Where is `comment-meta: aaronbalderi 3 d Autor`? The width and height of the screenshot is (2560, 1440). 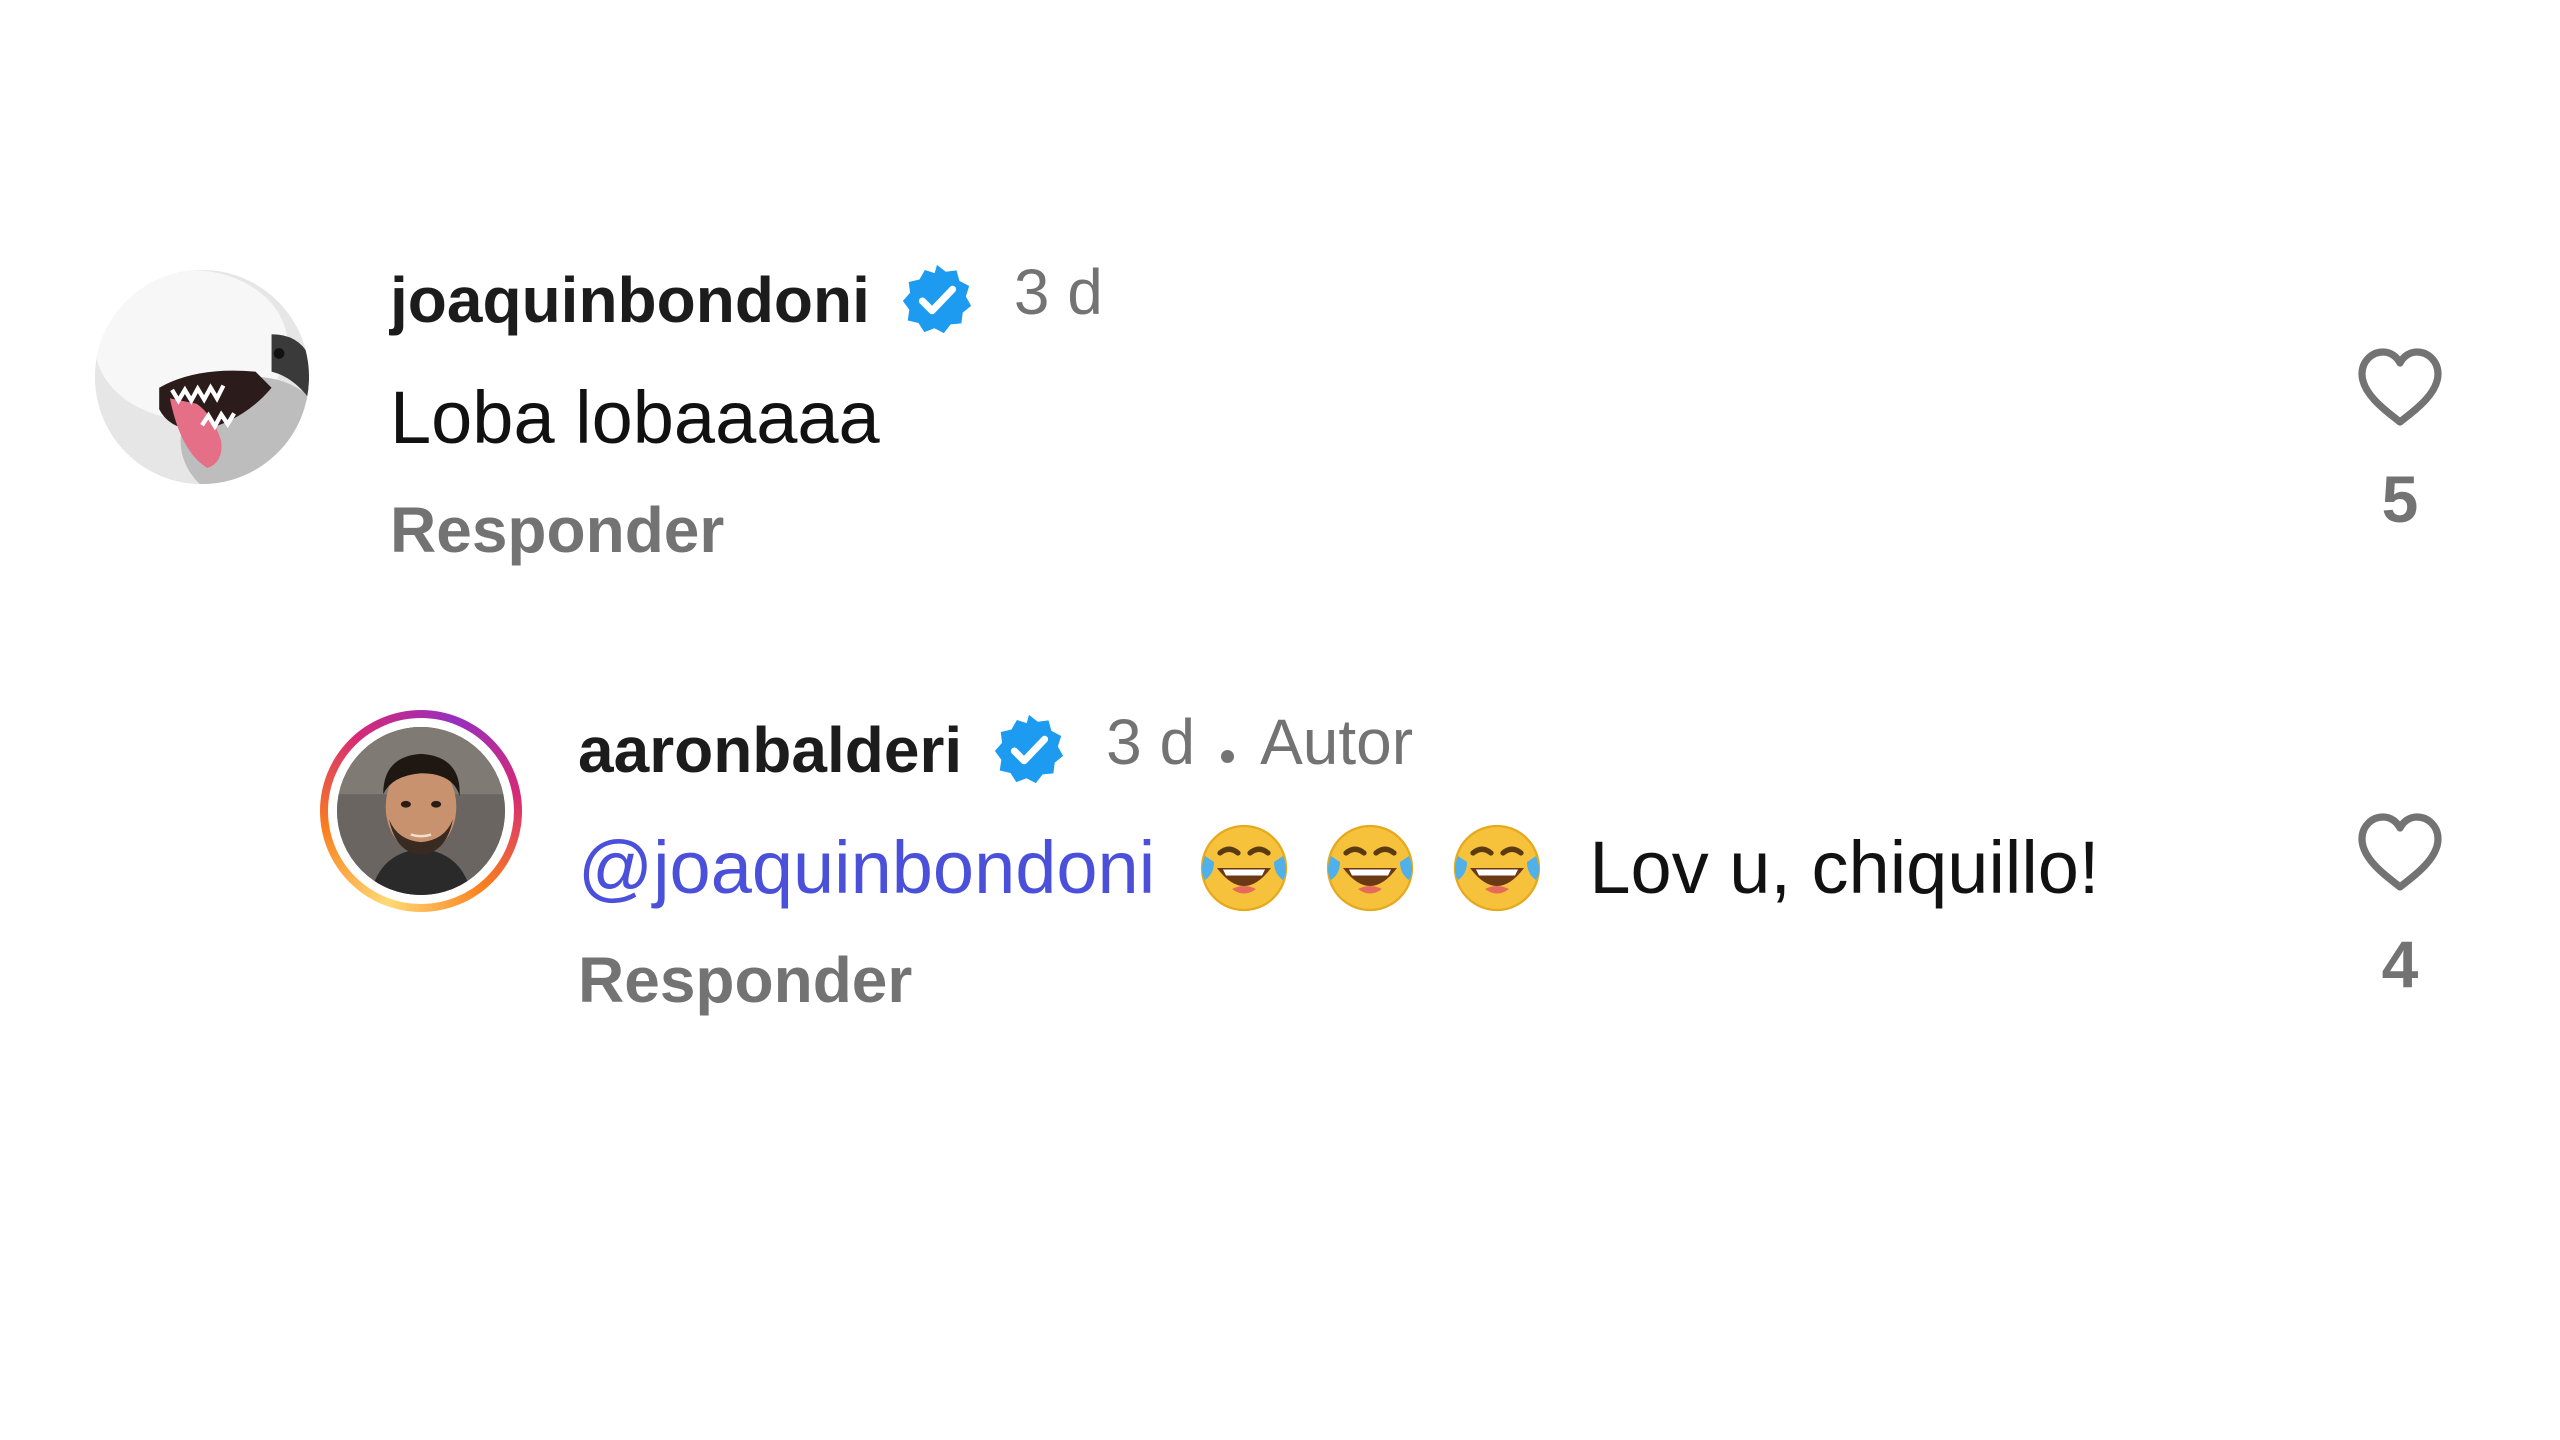
comment-meta: aaronbalderi 3 d Autor is located at coordinates (1478, 748).